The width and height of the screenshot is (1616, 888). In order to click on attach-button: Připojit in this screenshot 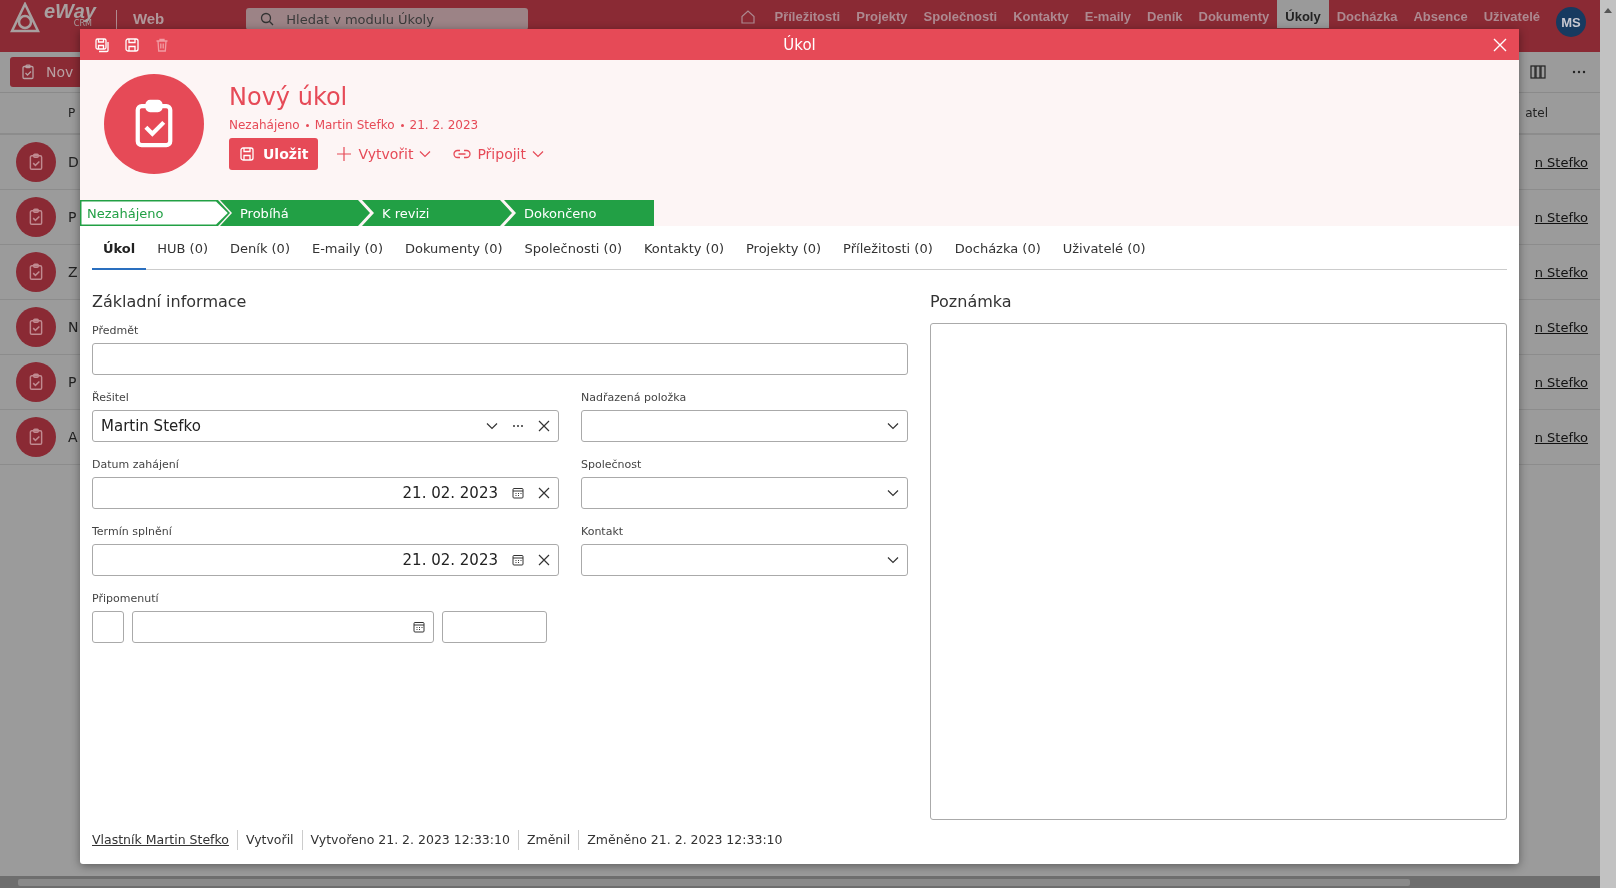, I will do `click(498, 154)`.